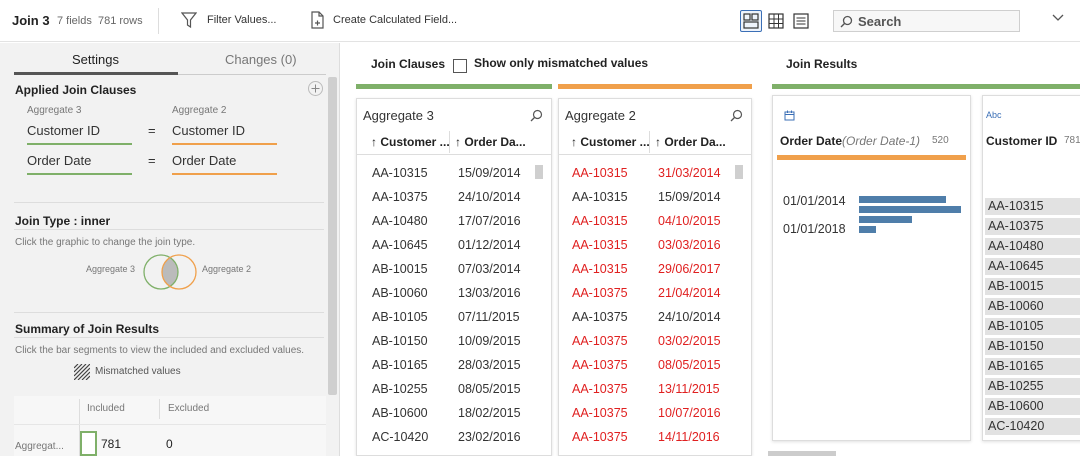 This screenshot has width=1080, height=456. Describe the element at coordinates (315, 88) in the screenshot. I see `add-clause-button` at that location.